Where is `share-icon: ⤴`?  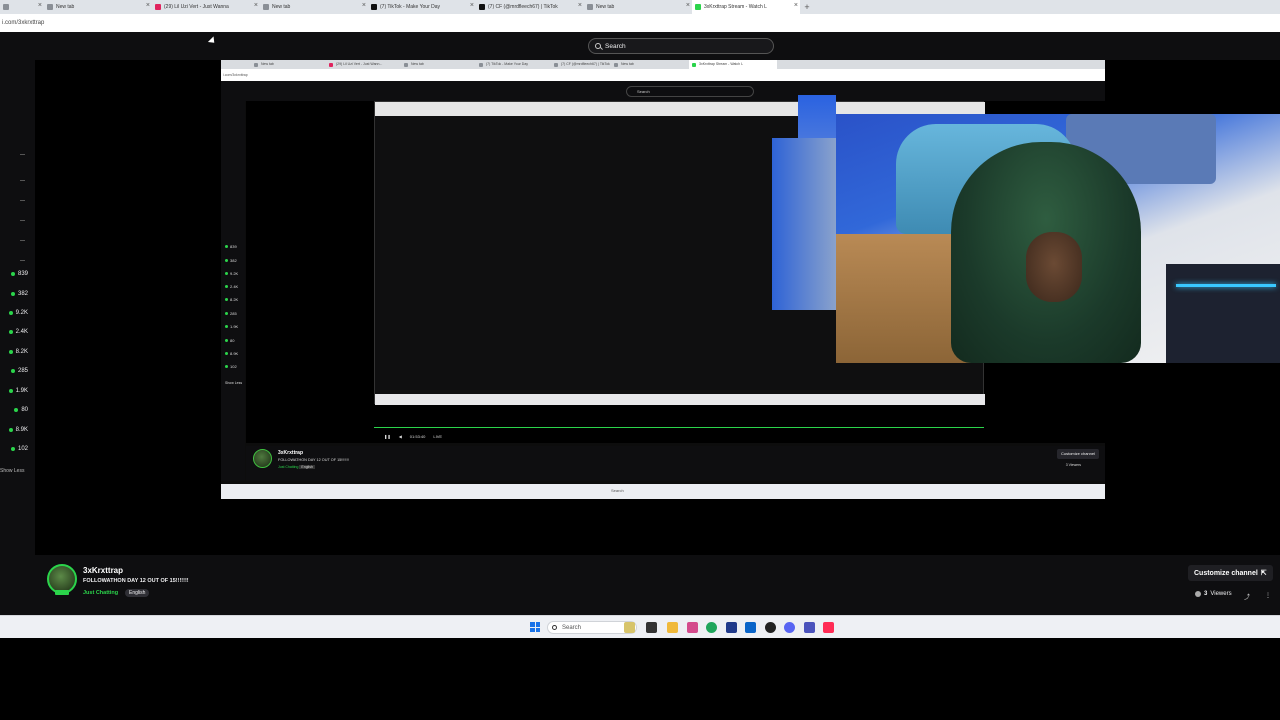 share-icon: ⤴ is located at coordinates (1247, 596).